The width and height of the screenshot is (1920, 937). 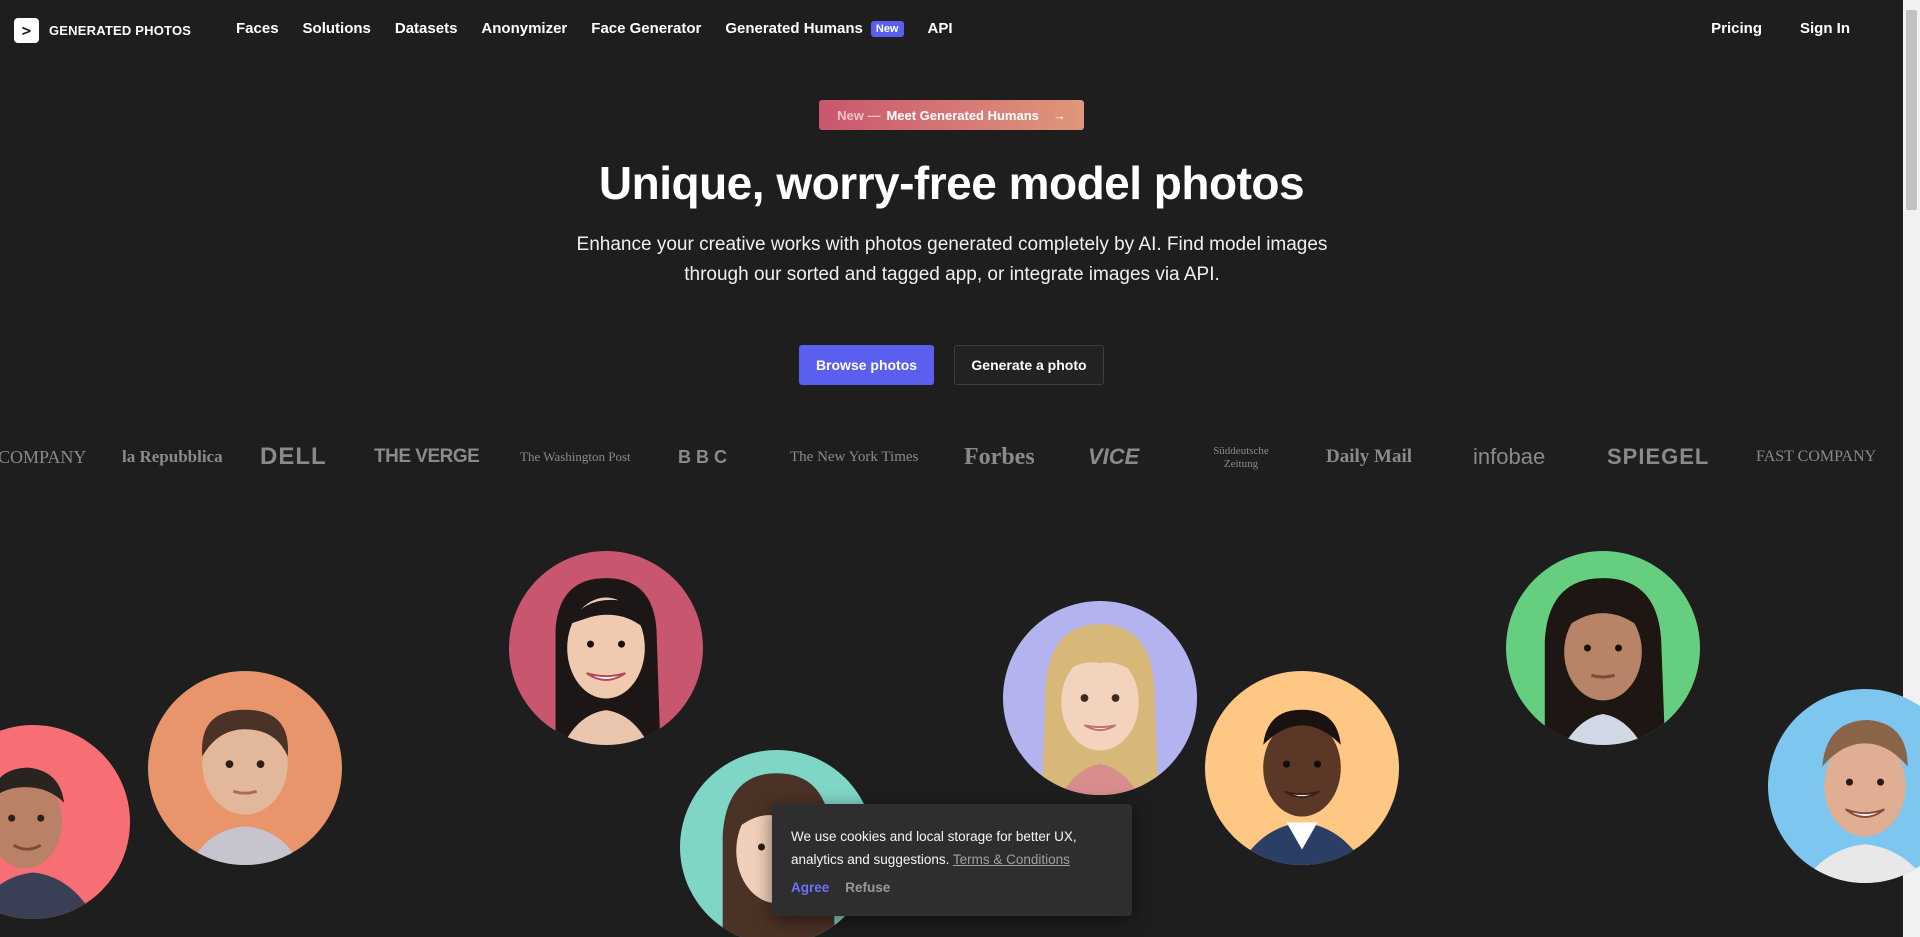 I want to click on nav-link-faces: Faces, so click(x=257, y=28).